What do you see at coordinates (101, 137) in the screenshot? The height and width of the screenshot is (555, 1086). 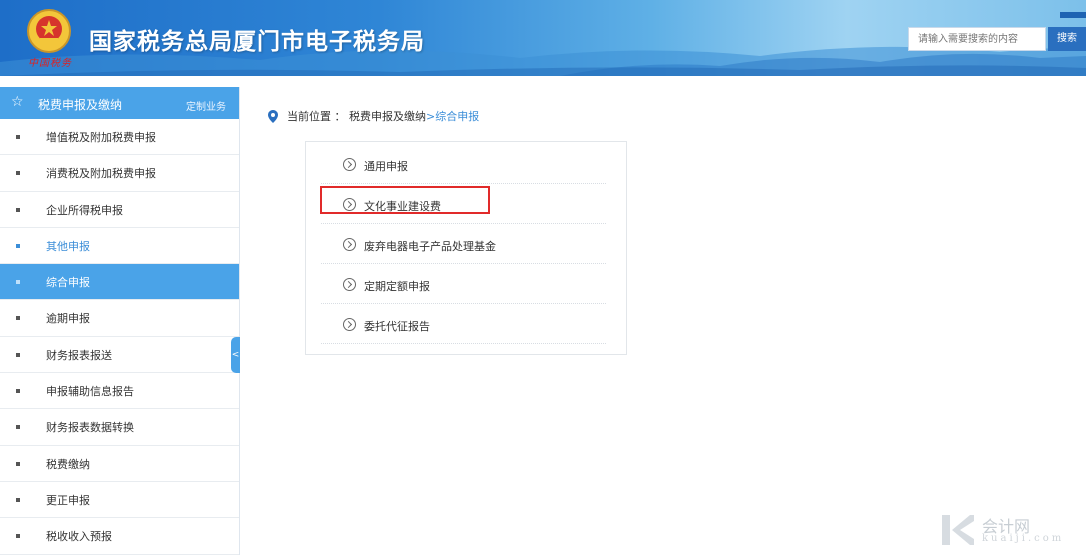 I see `sidebar-item-label: 增值税及附加税费申报` at bounding box center [101, 137].